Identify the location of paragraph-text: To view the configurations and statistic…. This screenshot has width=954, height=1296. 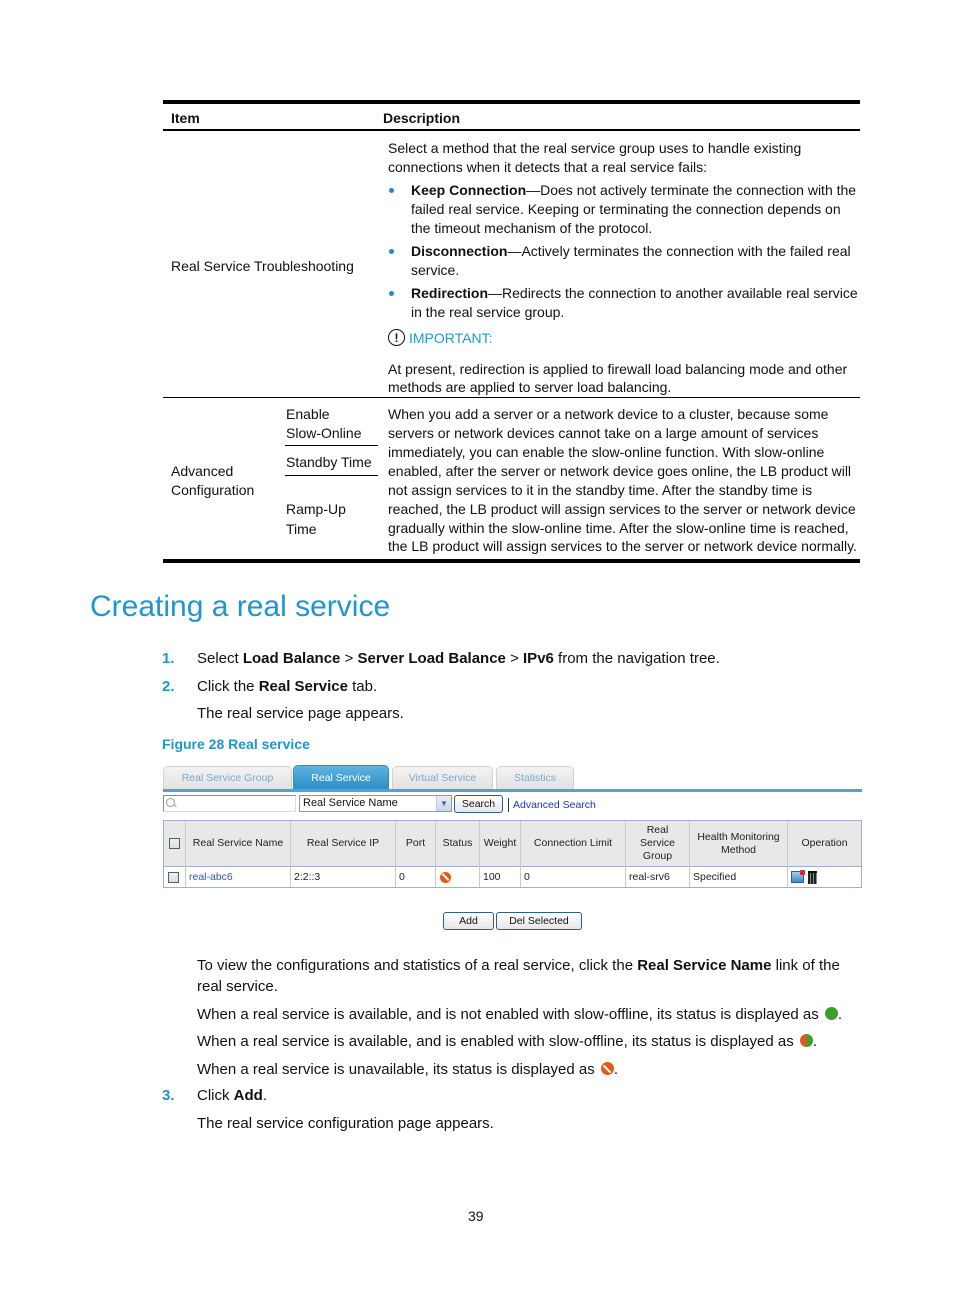
(417, 965).